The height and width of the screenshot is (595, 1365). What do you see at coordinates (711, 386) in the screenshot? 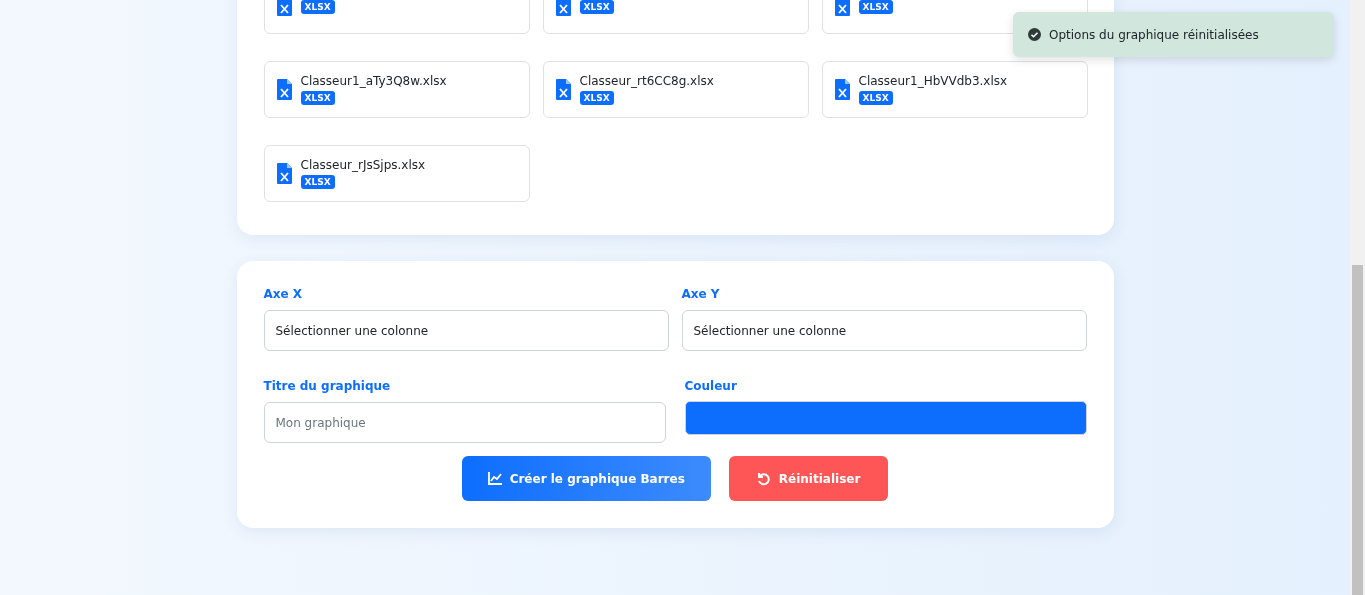
I see `field-label: Couleur` at bounding box center [711, 386].